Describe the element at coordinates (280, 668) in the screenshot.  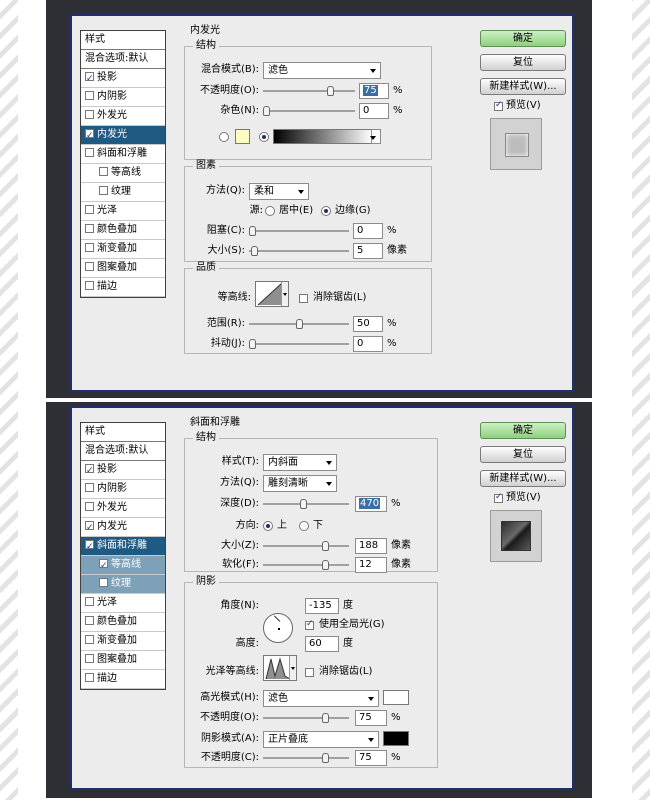
I see `gloss-contour-picker` at that location.